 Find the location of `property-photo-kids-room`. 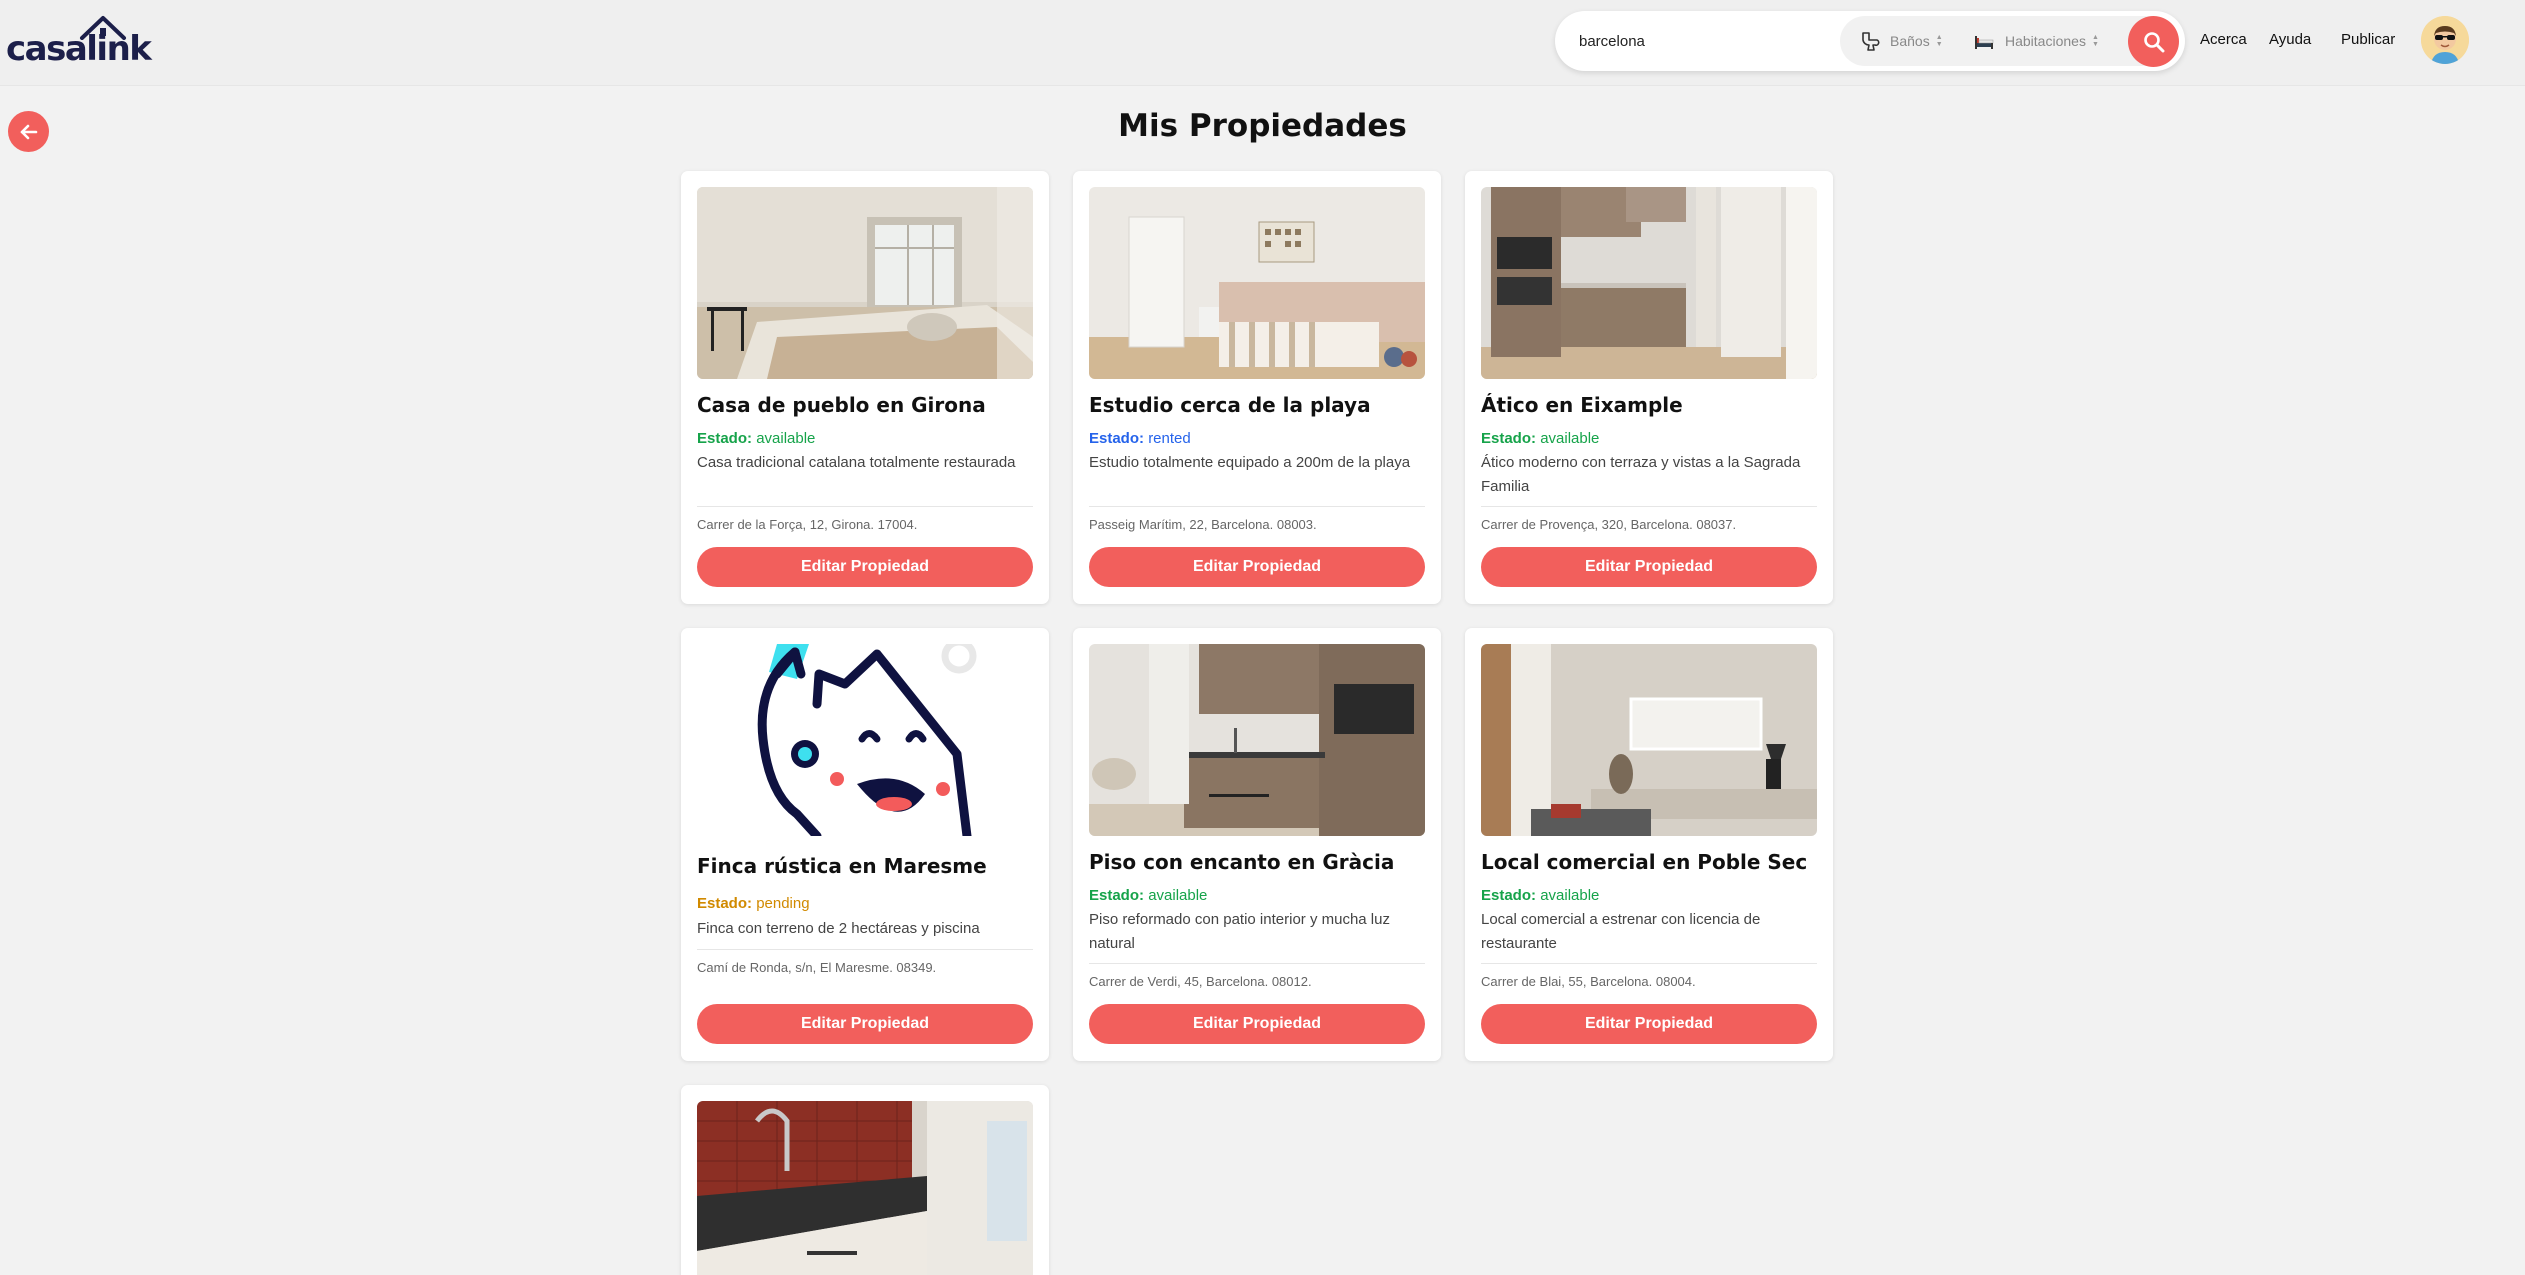

property-photo-kids-room is located at coordinates (1257, 283).